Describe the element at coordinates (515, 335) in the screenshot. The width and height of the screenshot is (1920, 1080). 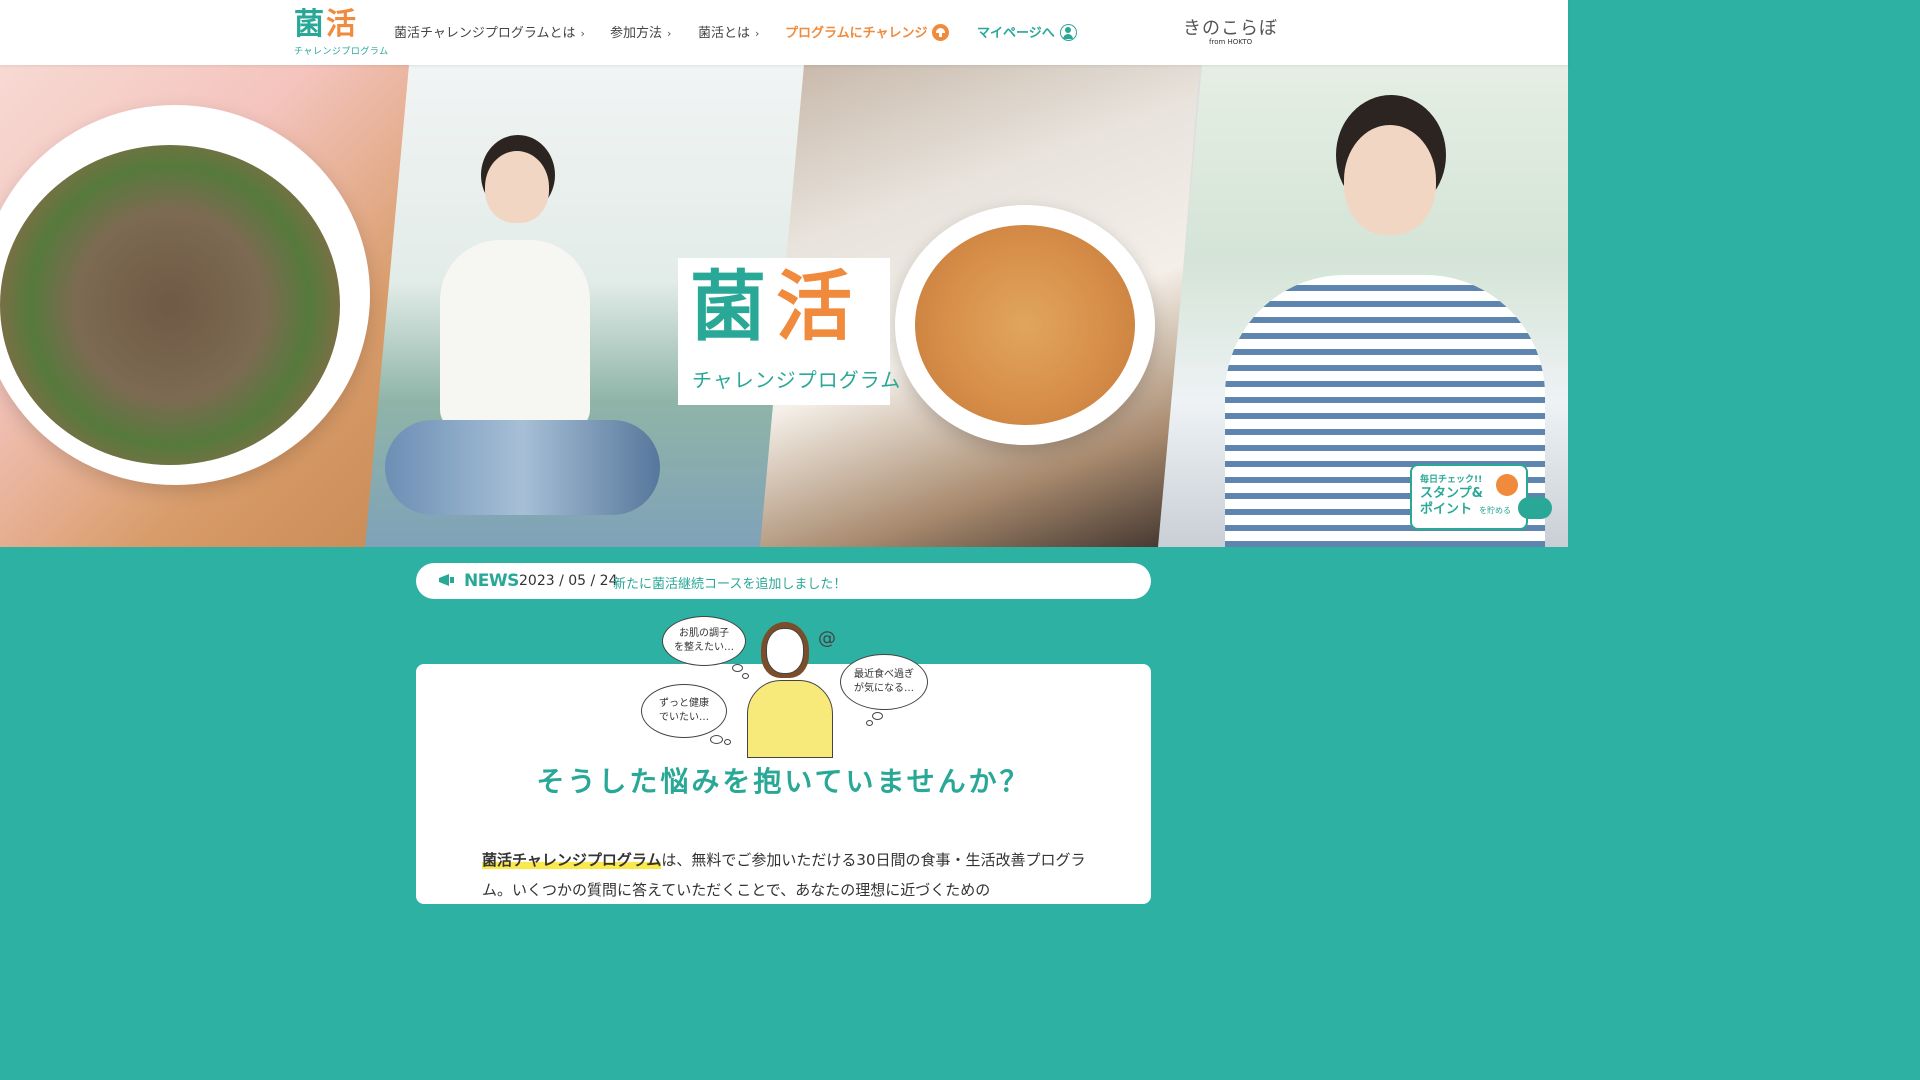
I see `yoga-shirt-image` at that location.